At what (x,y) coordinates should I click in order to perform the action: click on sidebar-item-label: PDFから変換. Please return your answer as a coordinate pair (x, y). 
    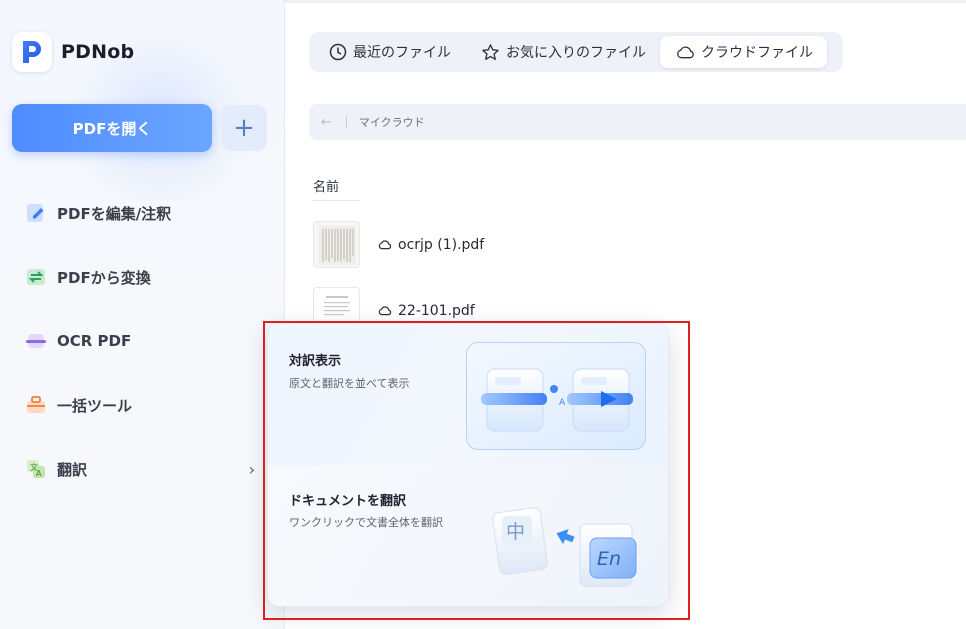
    Looking at the image, I should click on (104, 277).